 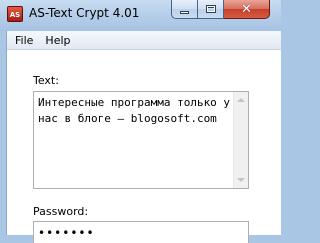 What do you see at coordinates (84, 13) in the screenshot?
I see `window-title: AS-Text Crypt 4.01` at bounding box center [84, 13].